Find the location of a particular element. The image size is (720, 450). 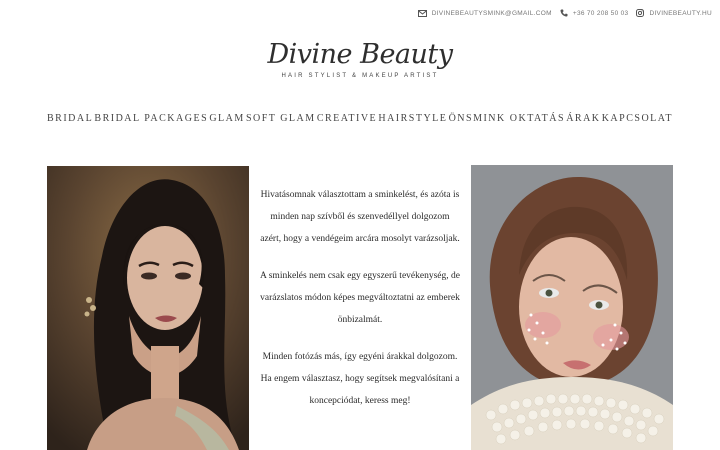

phone-text: +36 70 208 50 03 is located at coordinates (600, 13).